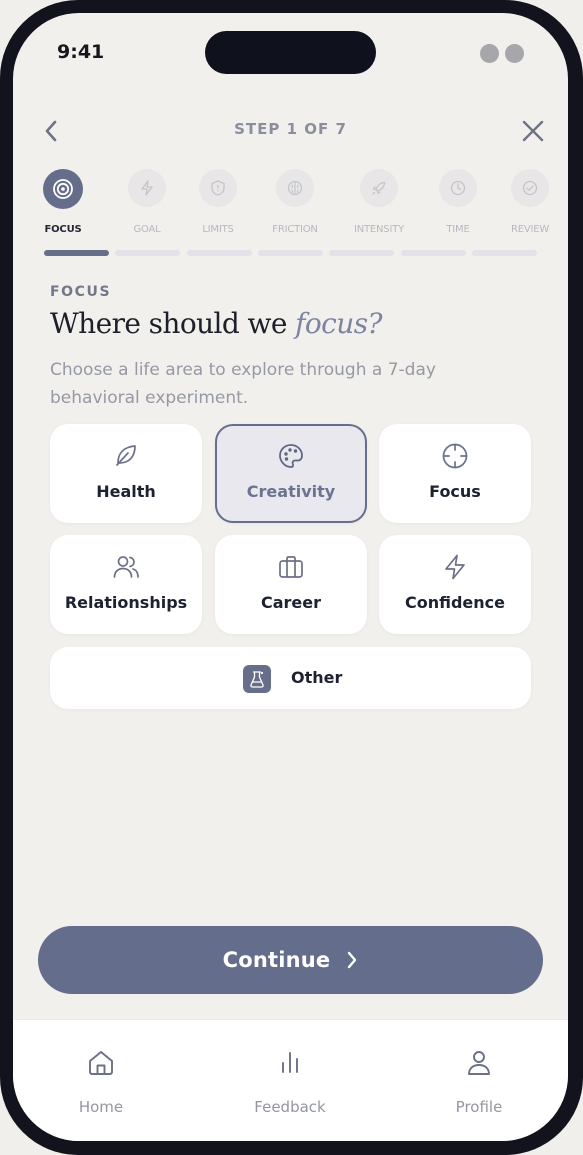 This screenshot has width=583, height=1155. I want to click on back-button, so click(51, 131).